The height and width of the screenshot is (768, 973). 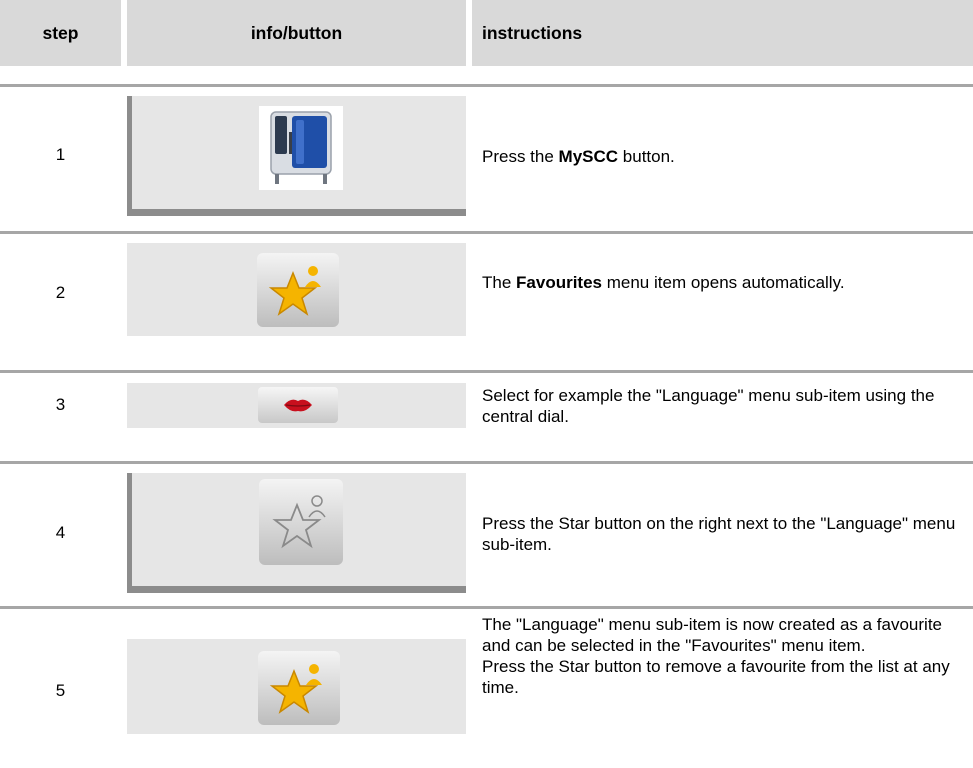 I want to click on step-number-5: 5, so click(x=60, y=690).